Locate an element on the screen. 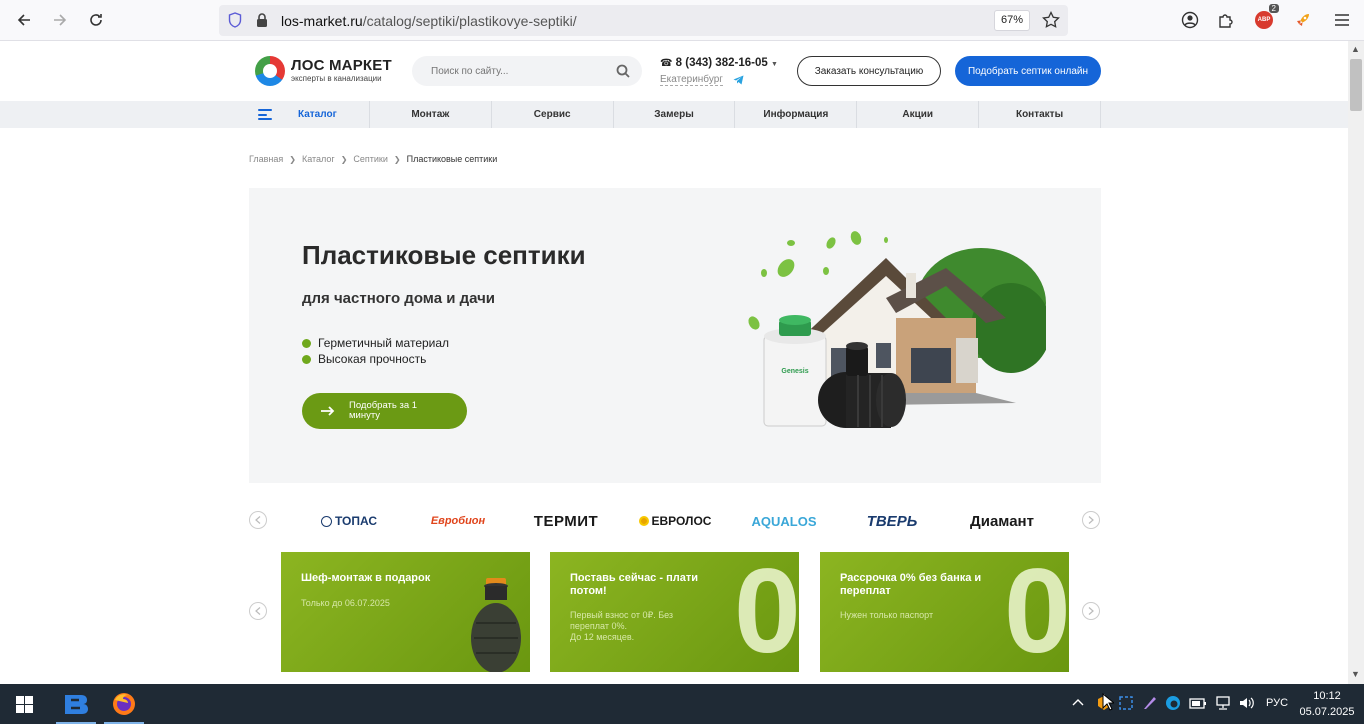  septic-tank-image is located at coordinates (496, 625).